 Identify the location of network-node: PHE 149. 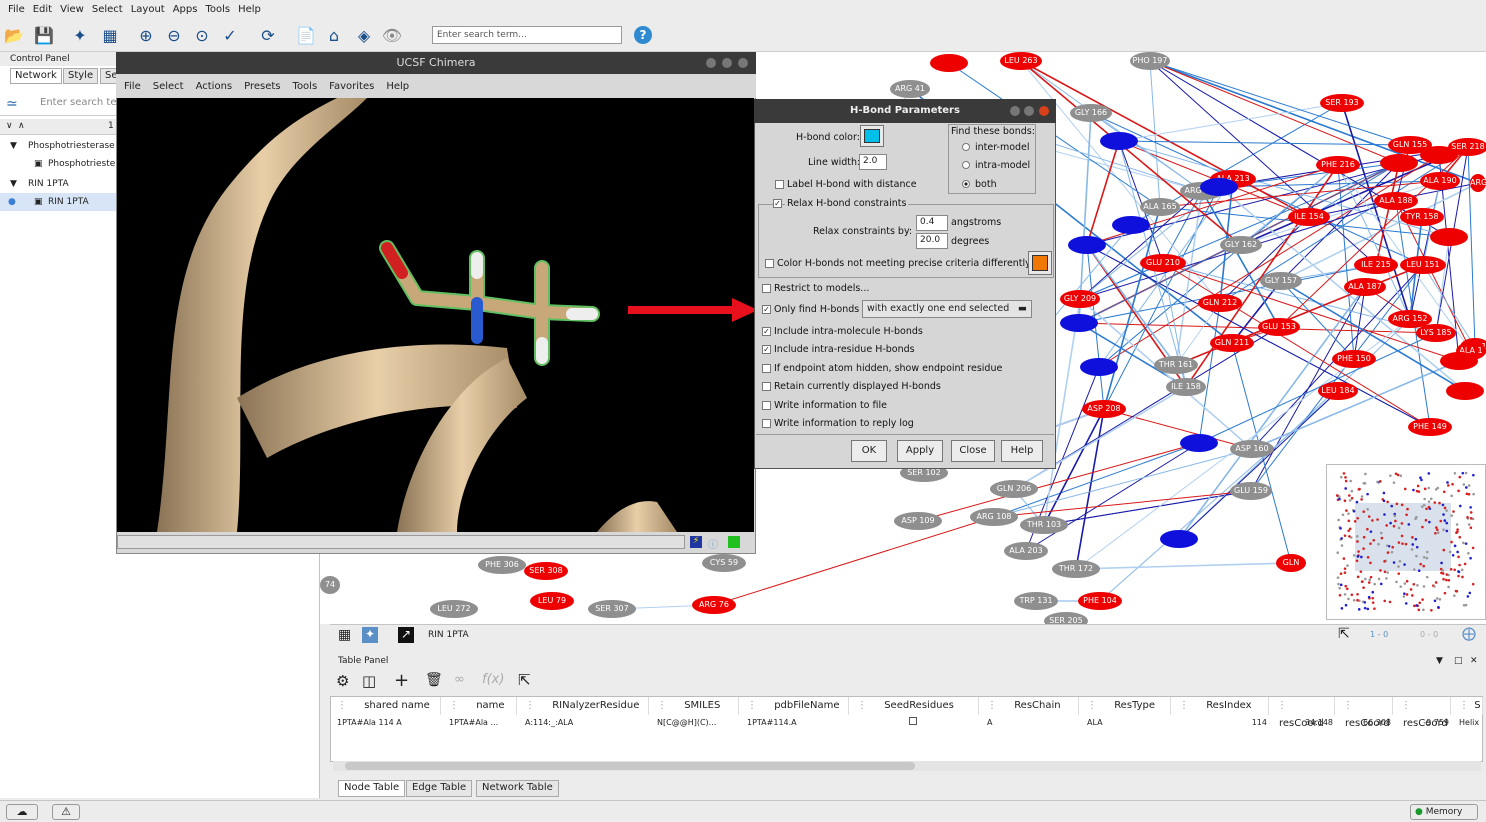
(1430, 427).